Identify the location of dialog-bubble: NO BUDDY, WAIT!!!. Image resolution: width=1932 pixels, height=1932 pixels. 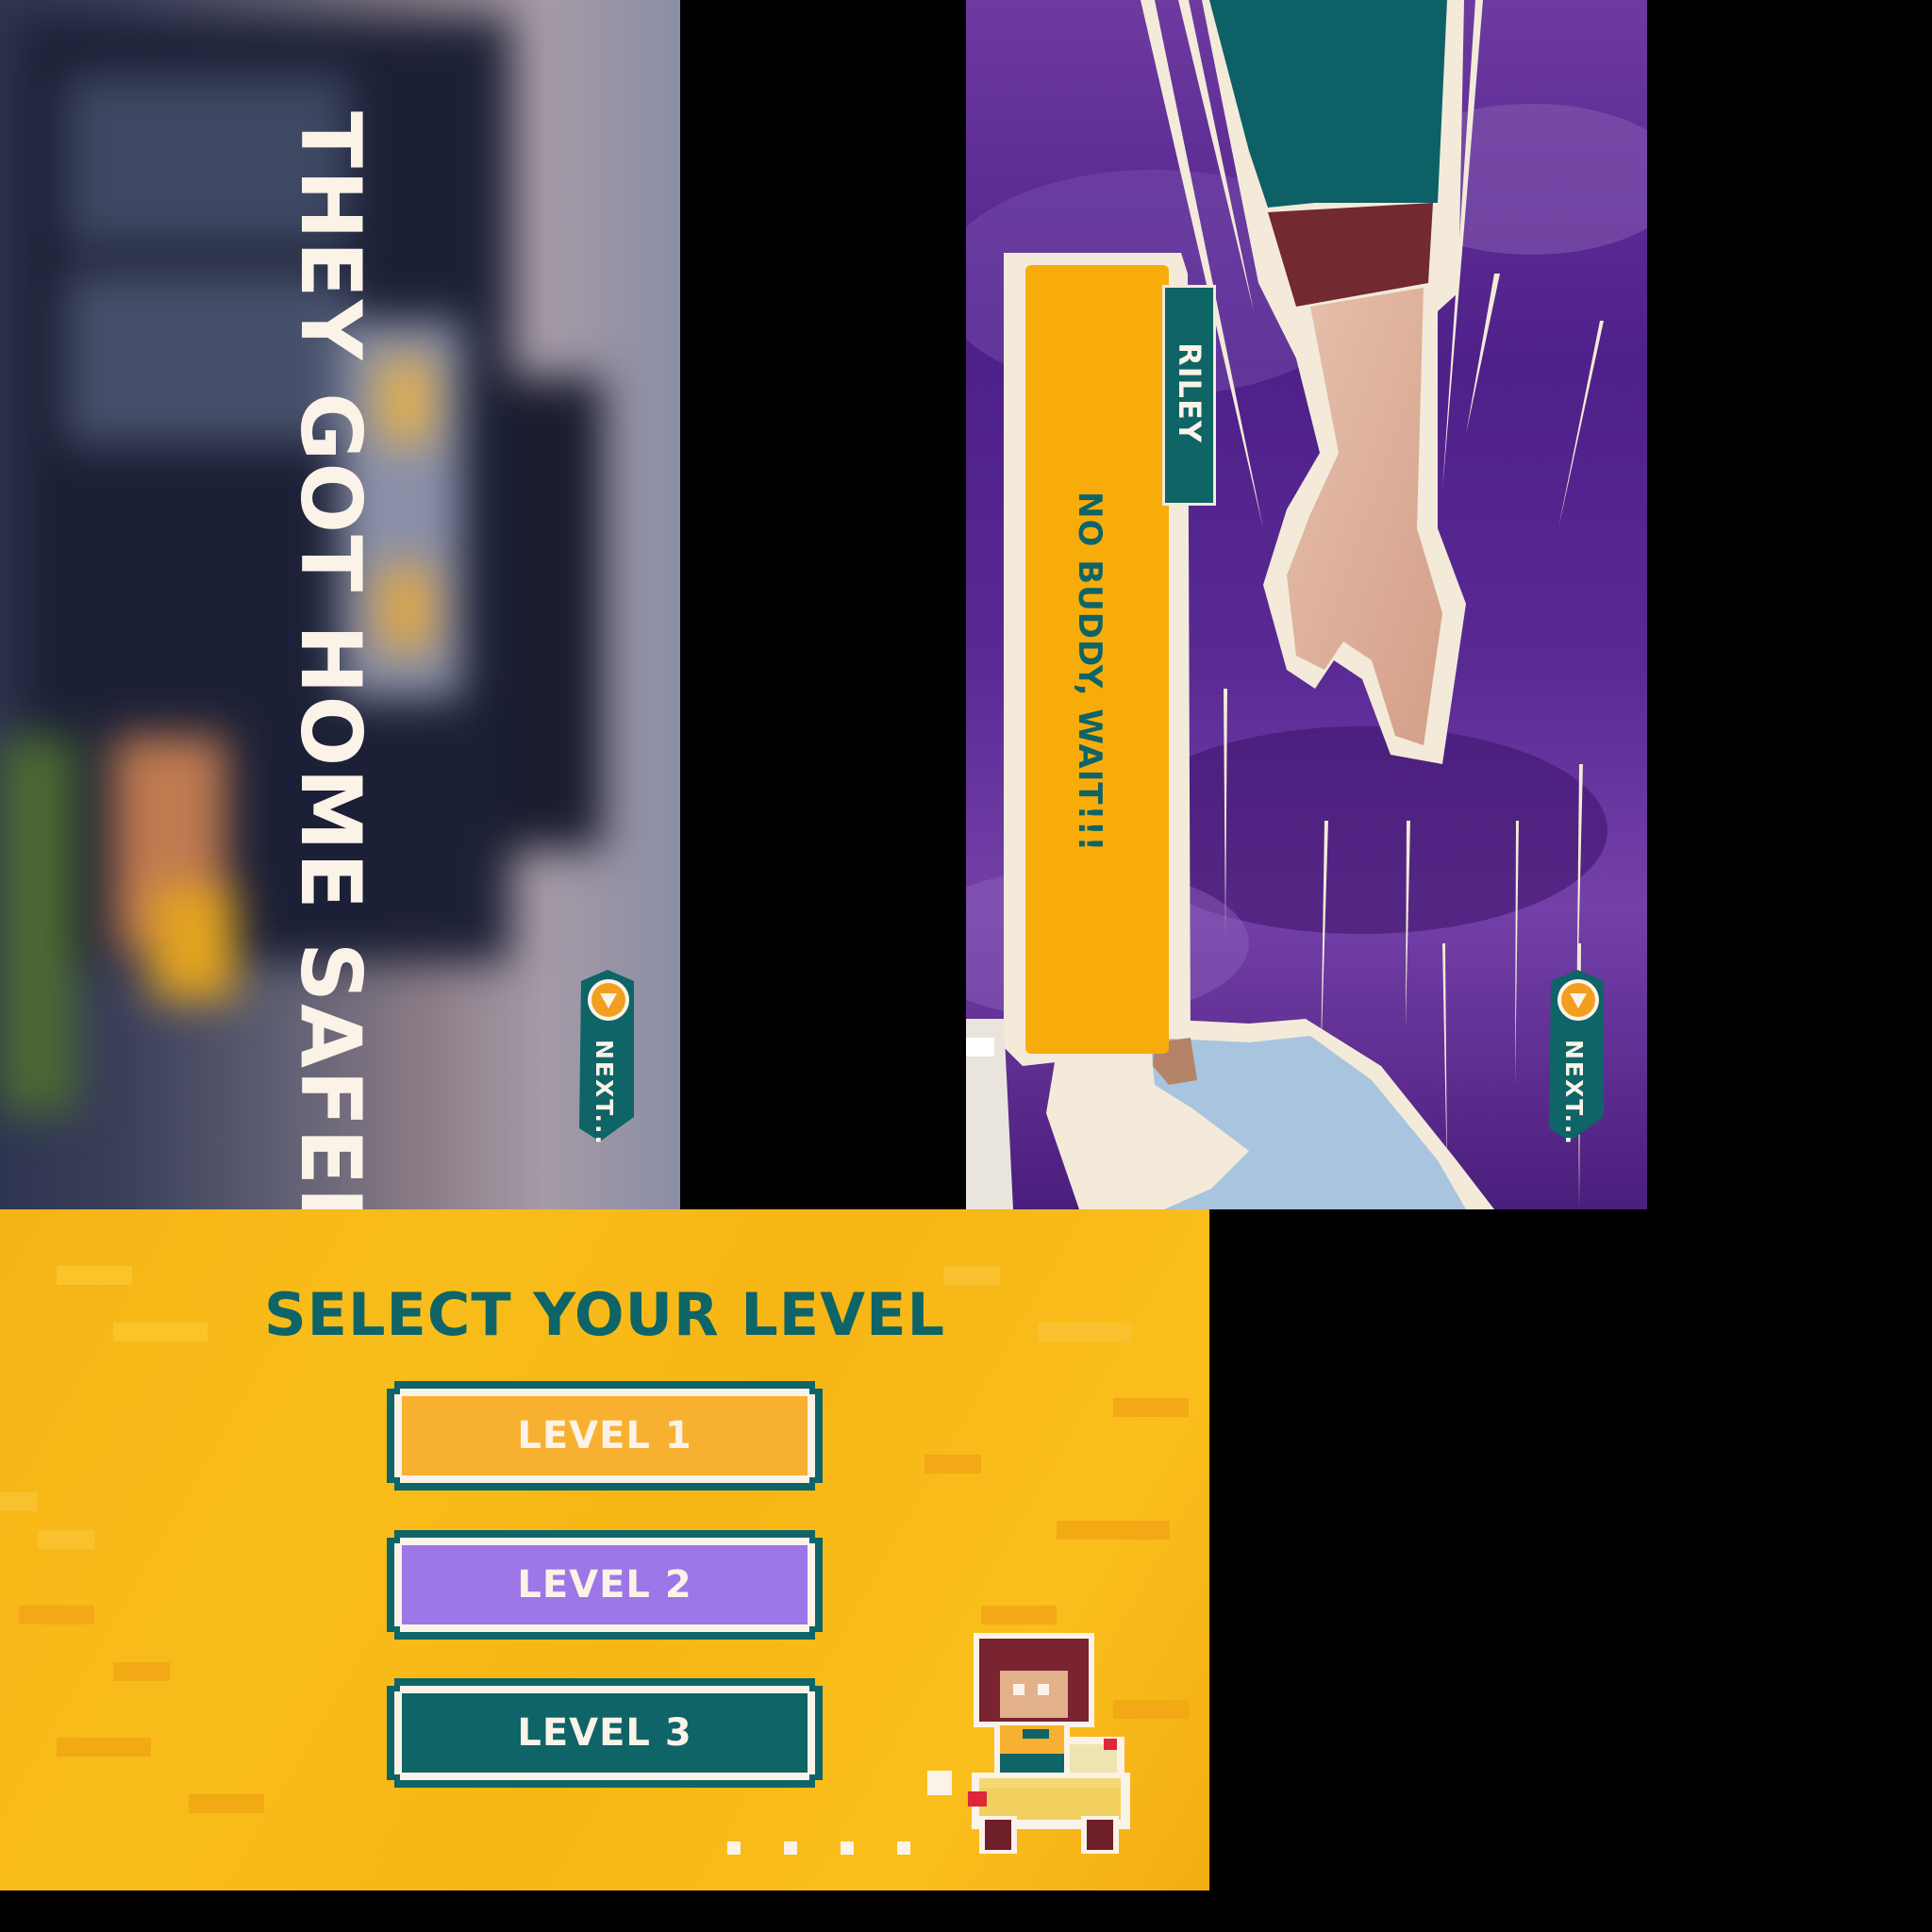
(1097, 659).